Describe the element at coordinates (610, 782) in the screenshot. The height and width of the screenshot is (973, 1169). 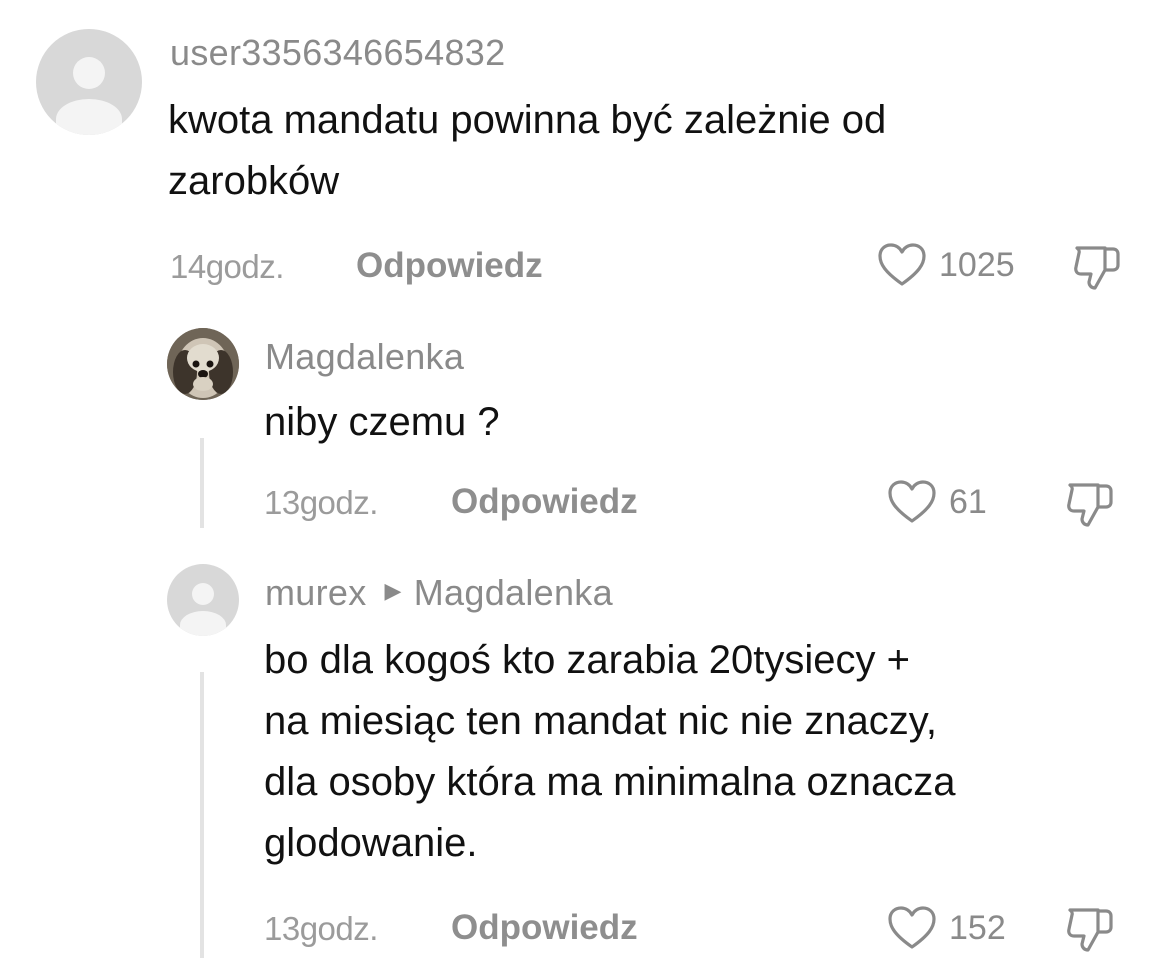
I see `comment-text-line: dla osoby która ma minimalna oznacza` at that location.